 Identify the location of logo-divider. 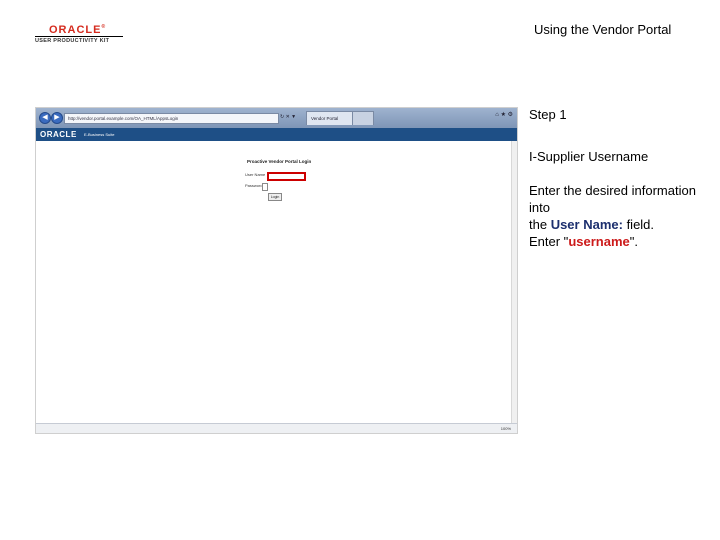
(79, 36).